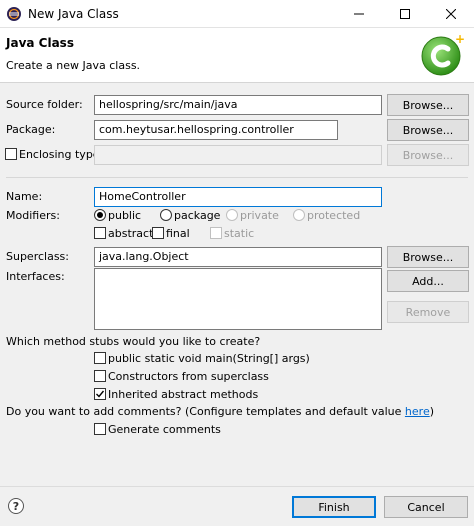 The image size is (474, 526). I want to click on interfaces-remove-button: Remove, so click(428, 312).